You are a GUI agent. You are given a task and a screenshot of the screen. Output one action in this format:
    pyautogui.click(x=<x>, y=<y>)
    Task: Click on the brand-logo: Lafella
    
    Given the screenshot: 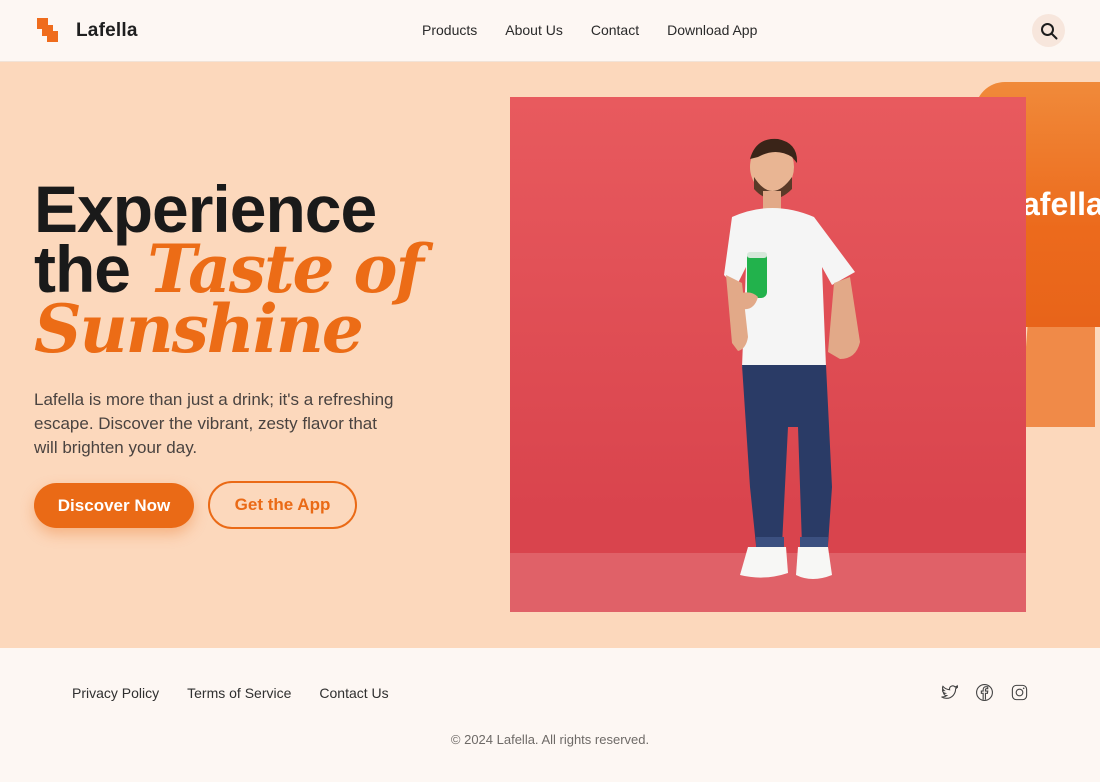 What is the action you would take?
    pyautogui.click(x=87, y=30)
    